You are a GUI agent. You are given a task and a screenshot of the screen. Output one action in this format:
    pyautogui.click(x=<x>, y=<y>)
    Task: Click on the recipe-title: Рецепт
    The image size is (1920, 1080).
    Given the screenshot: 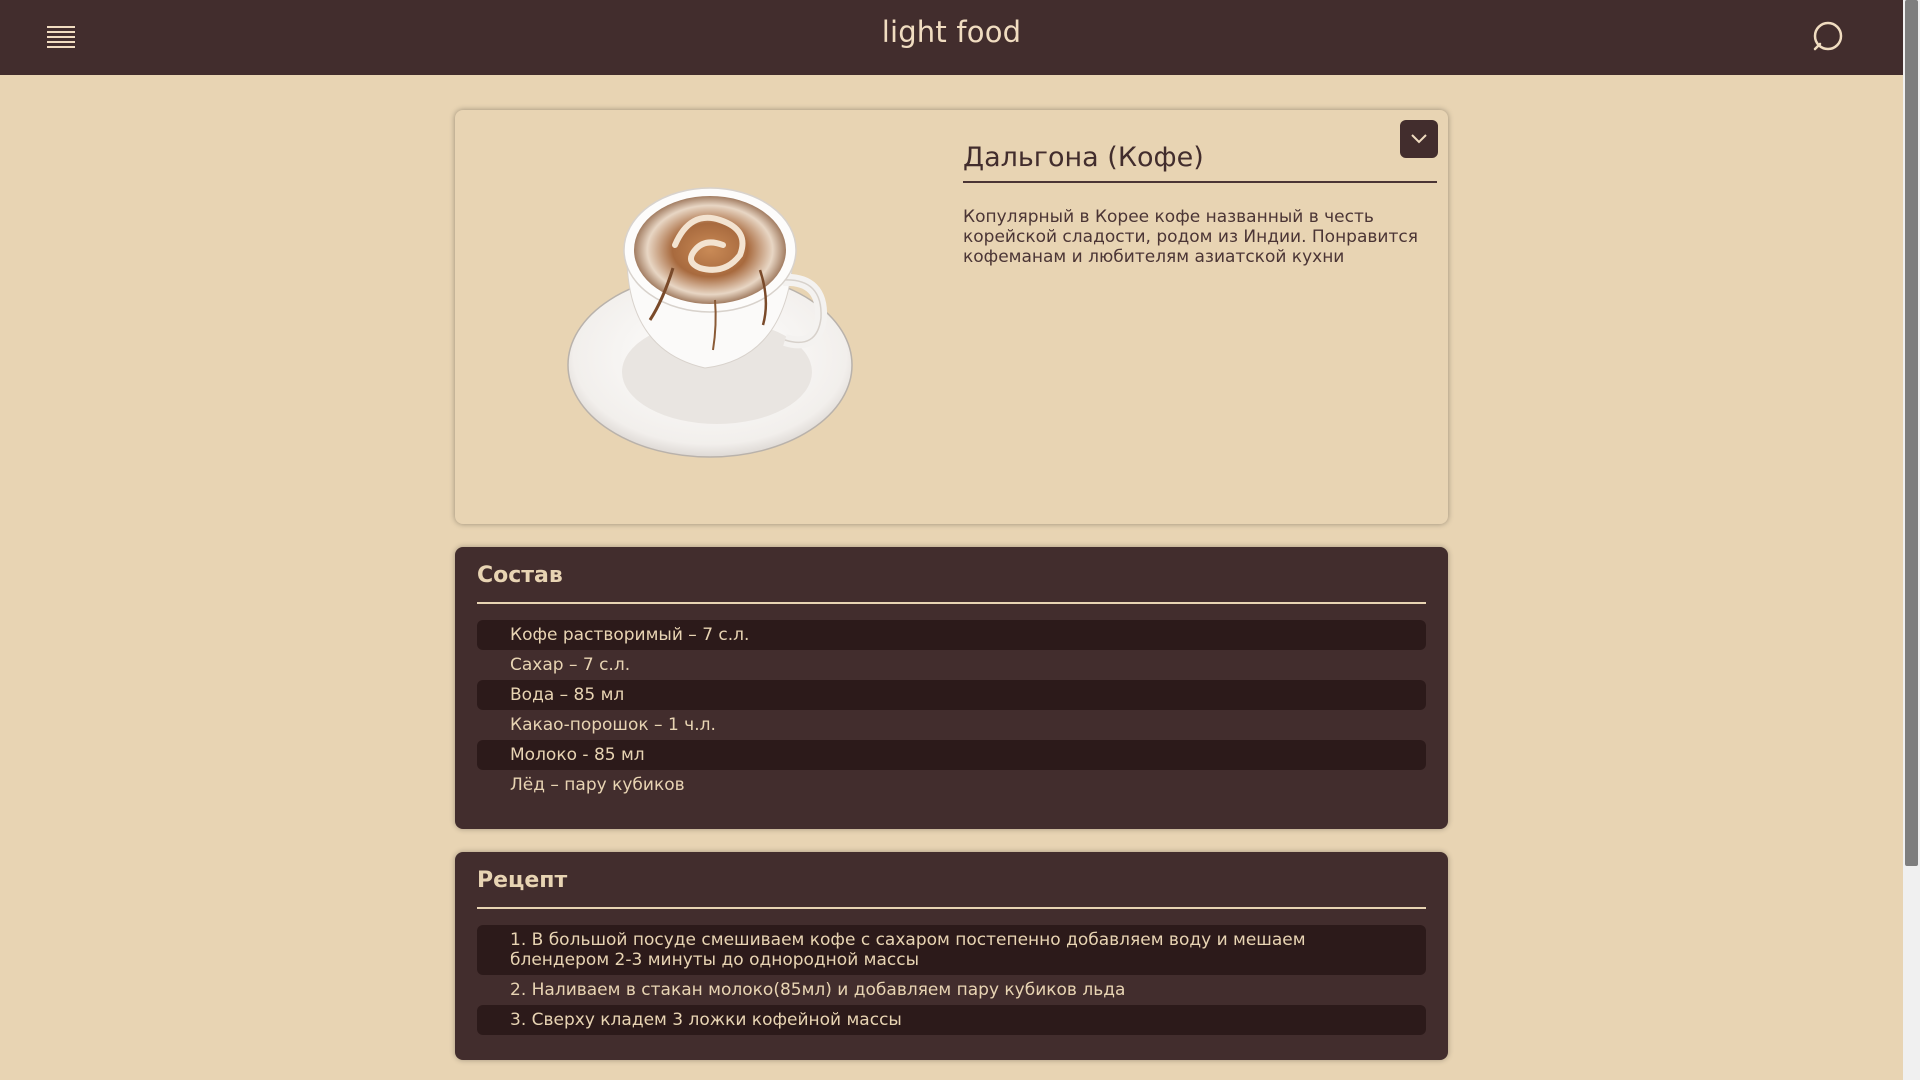 What is the action you would take?
    pyautogui.click(x=951, y=888)
    